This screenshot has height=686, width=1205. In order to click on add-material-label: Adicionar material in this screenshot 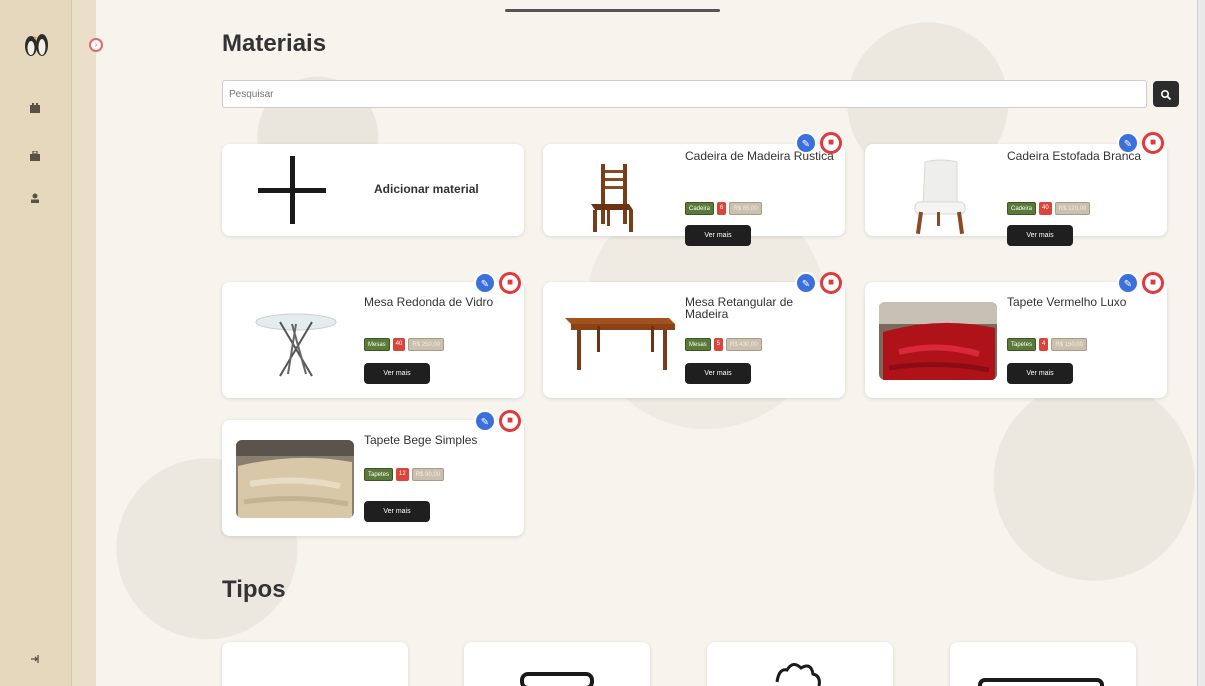, I will do `click(426, 189)`.